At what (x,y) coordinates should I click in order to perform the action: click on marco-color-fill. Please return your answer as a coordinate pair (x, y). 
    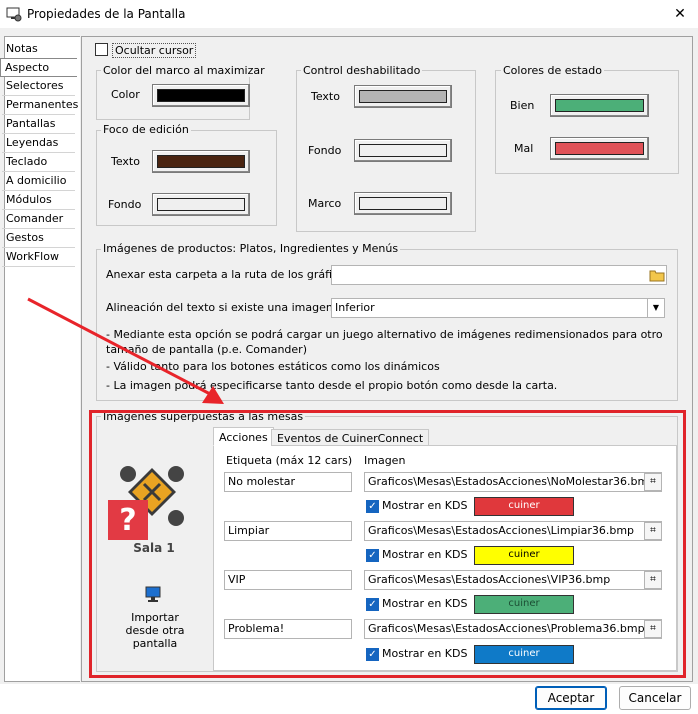
    Looking at the image, I should click on (201, 95).